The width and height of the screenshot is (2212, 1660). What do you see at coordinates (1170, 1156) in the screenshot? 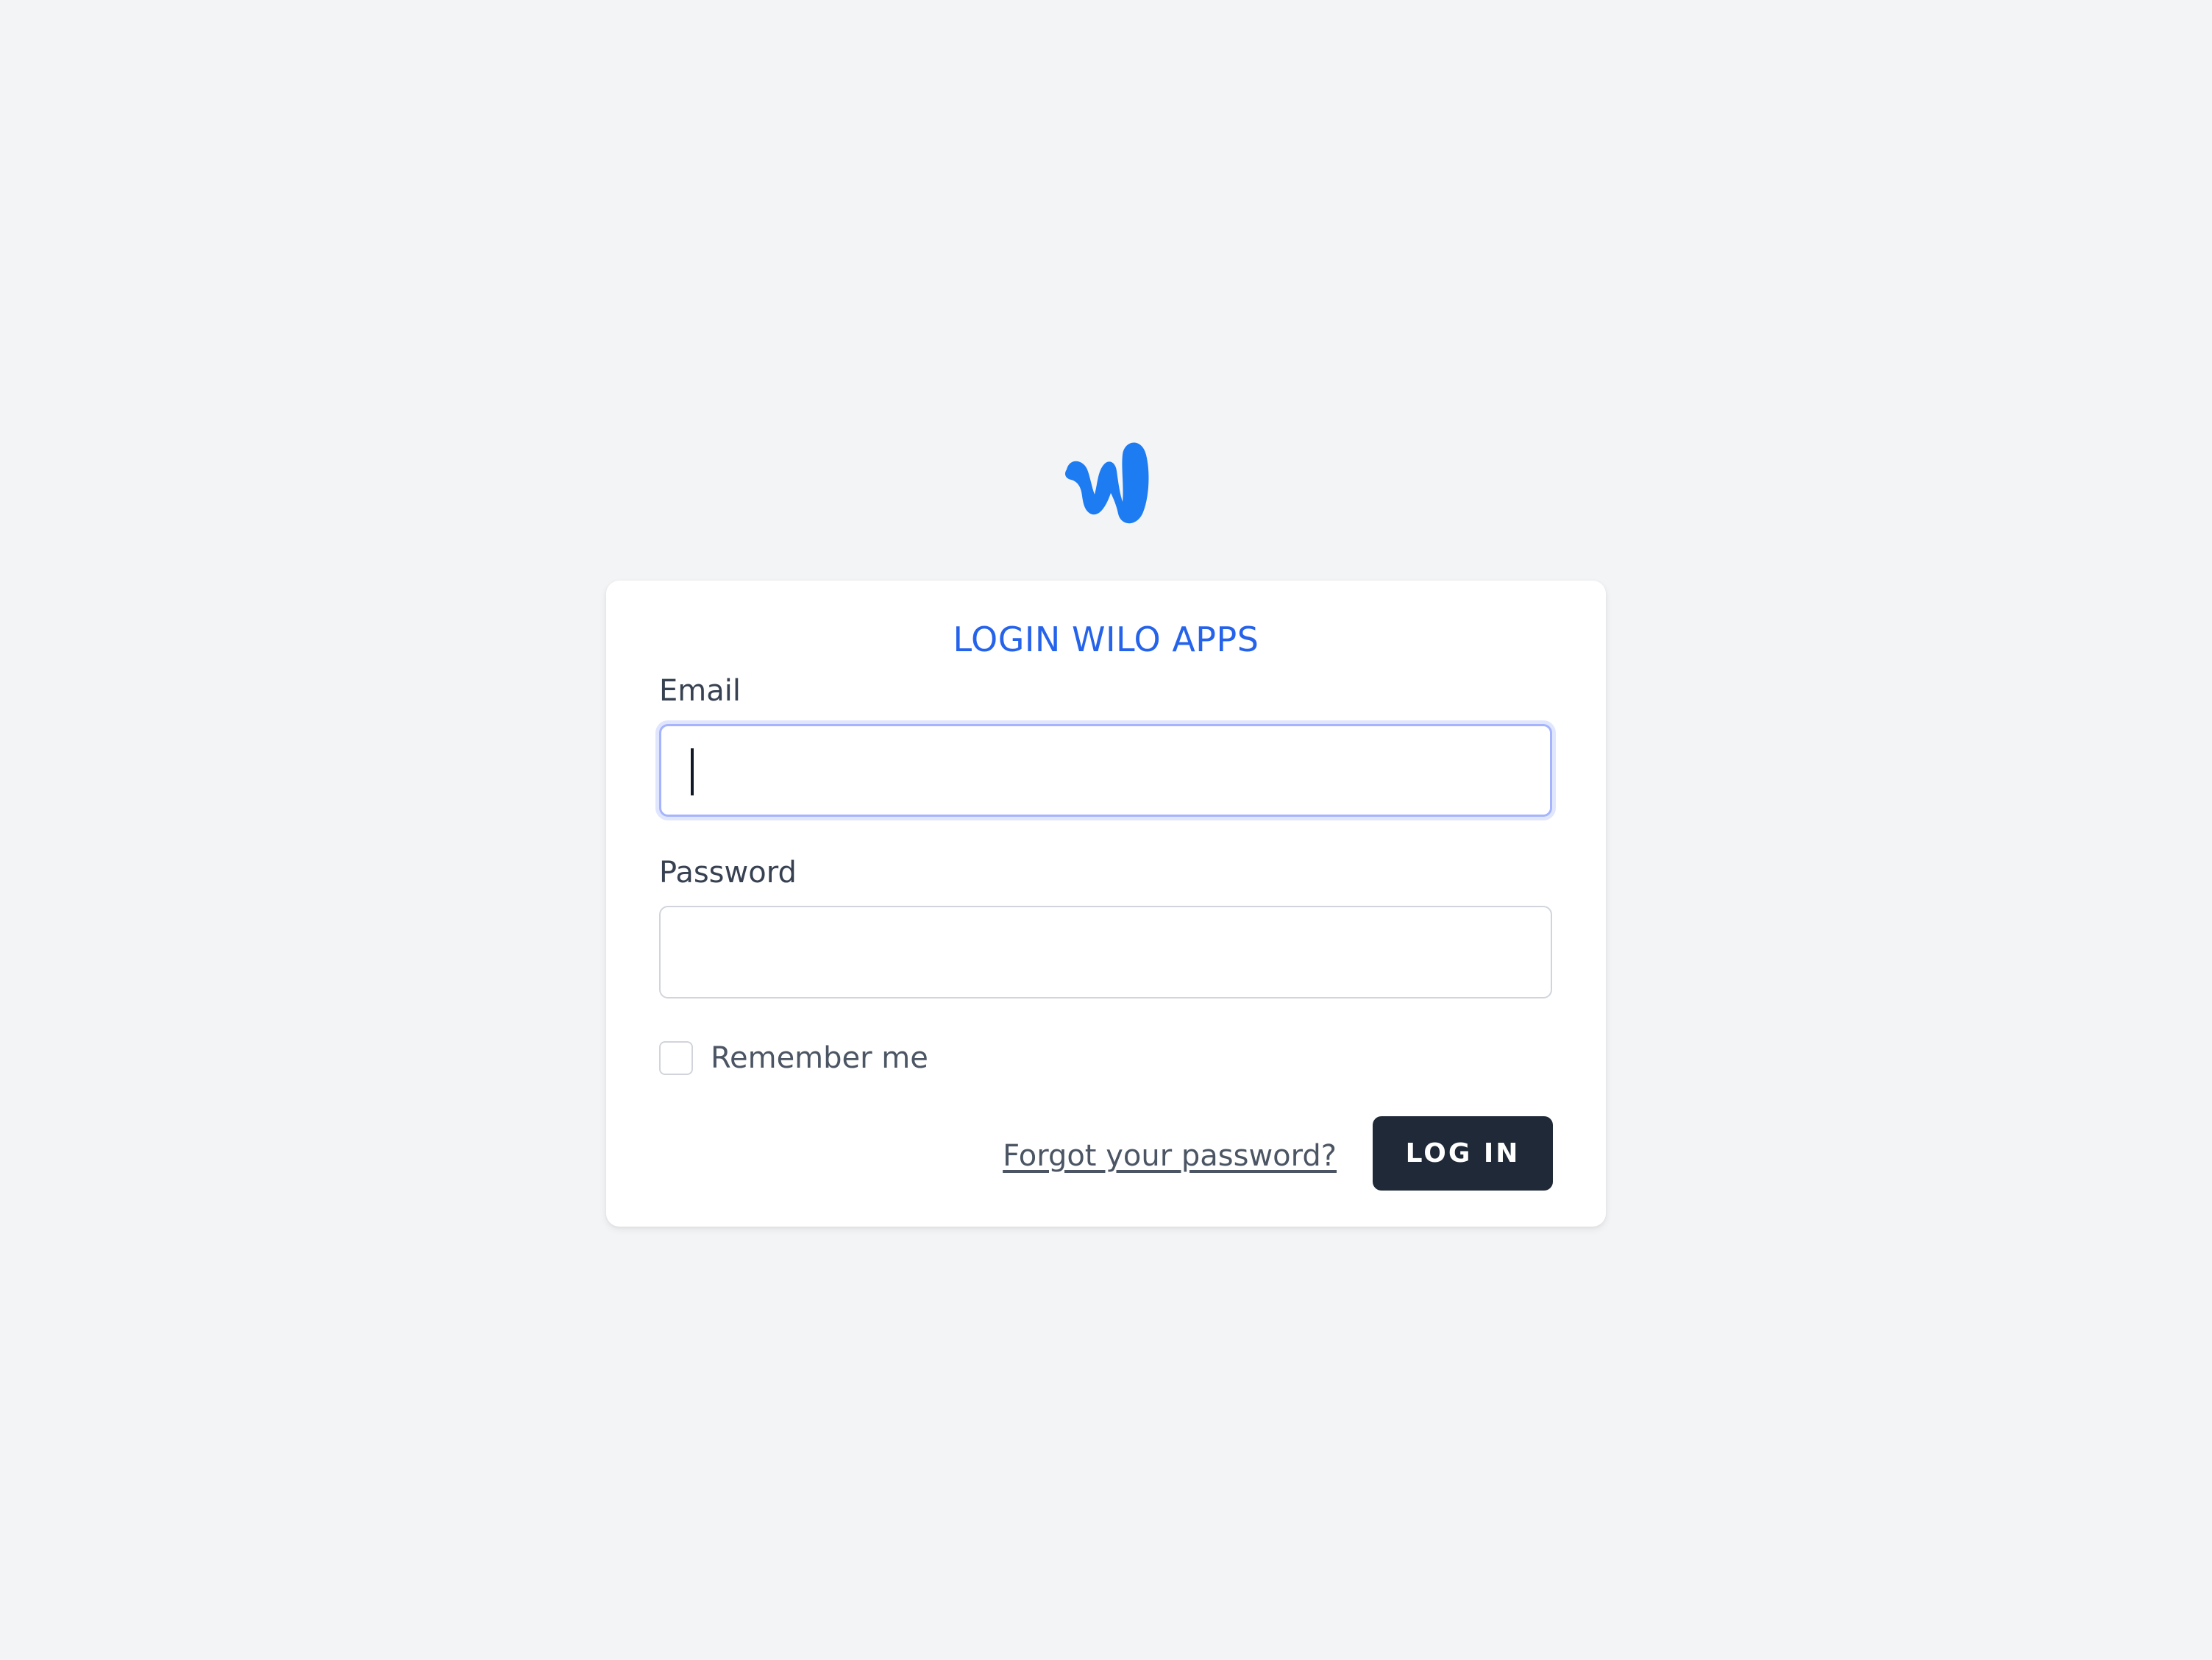
I see `forgot-password-link: Forgot your password?` at bounding box center [1170, 1156].